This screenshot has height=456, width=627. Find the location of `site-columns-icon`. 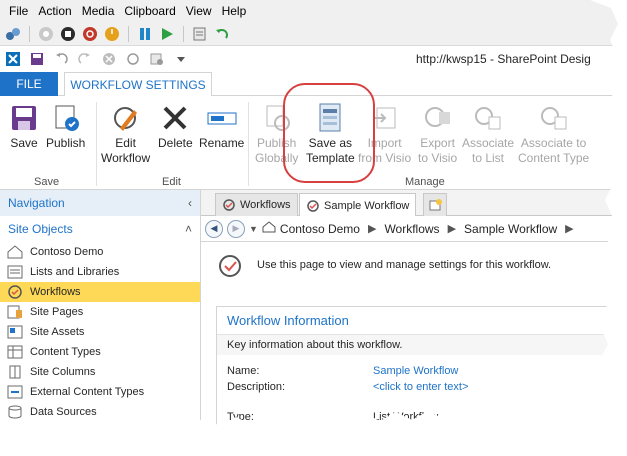

site-columns-icon is located at coordinates (15, 372).